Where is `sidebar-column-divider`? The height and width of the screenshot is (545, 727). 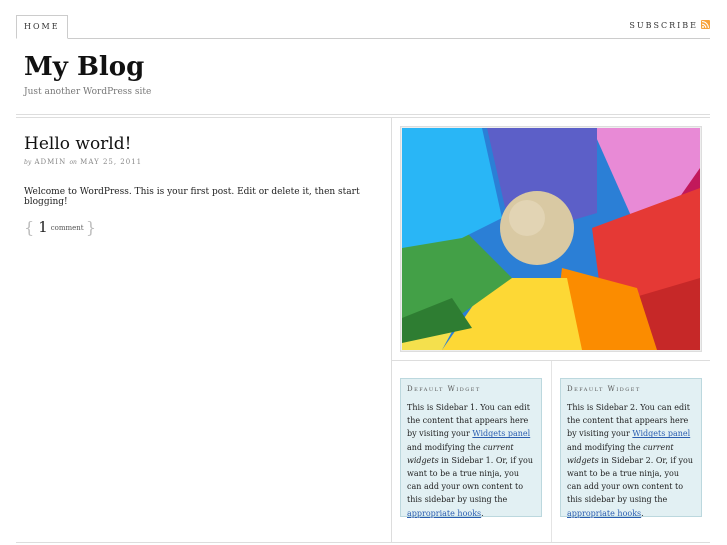
sidebar-column-divider is located at coordinates (551, 451).